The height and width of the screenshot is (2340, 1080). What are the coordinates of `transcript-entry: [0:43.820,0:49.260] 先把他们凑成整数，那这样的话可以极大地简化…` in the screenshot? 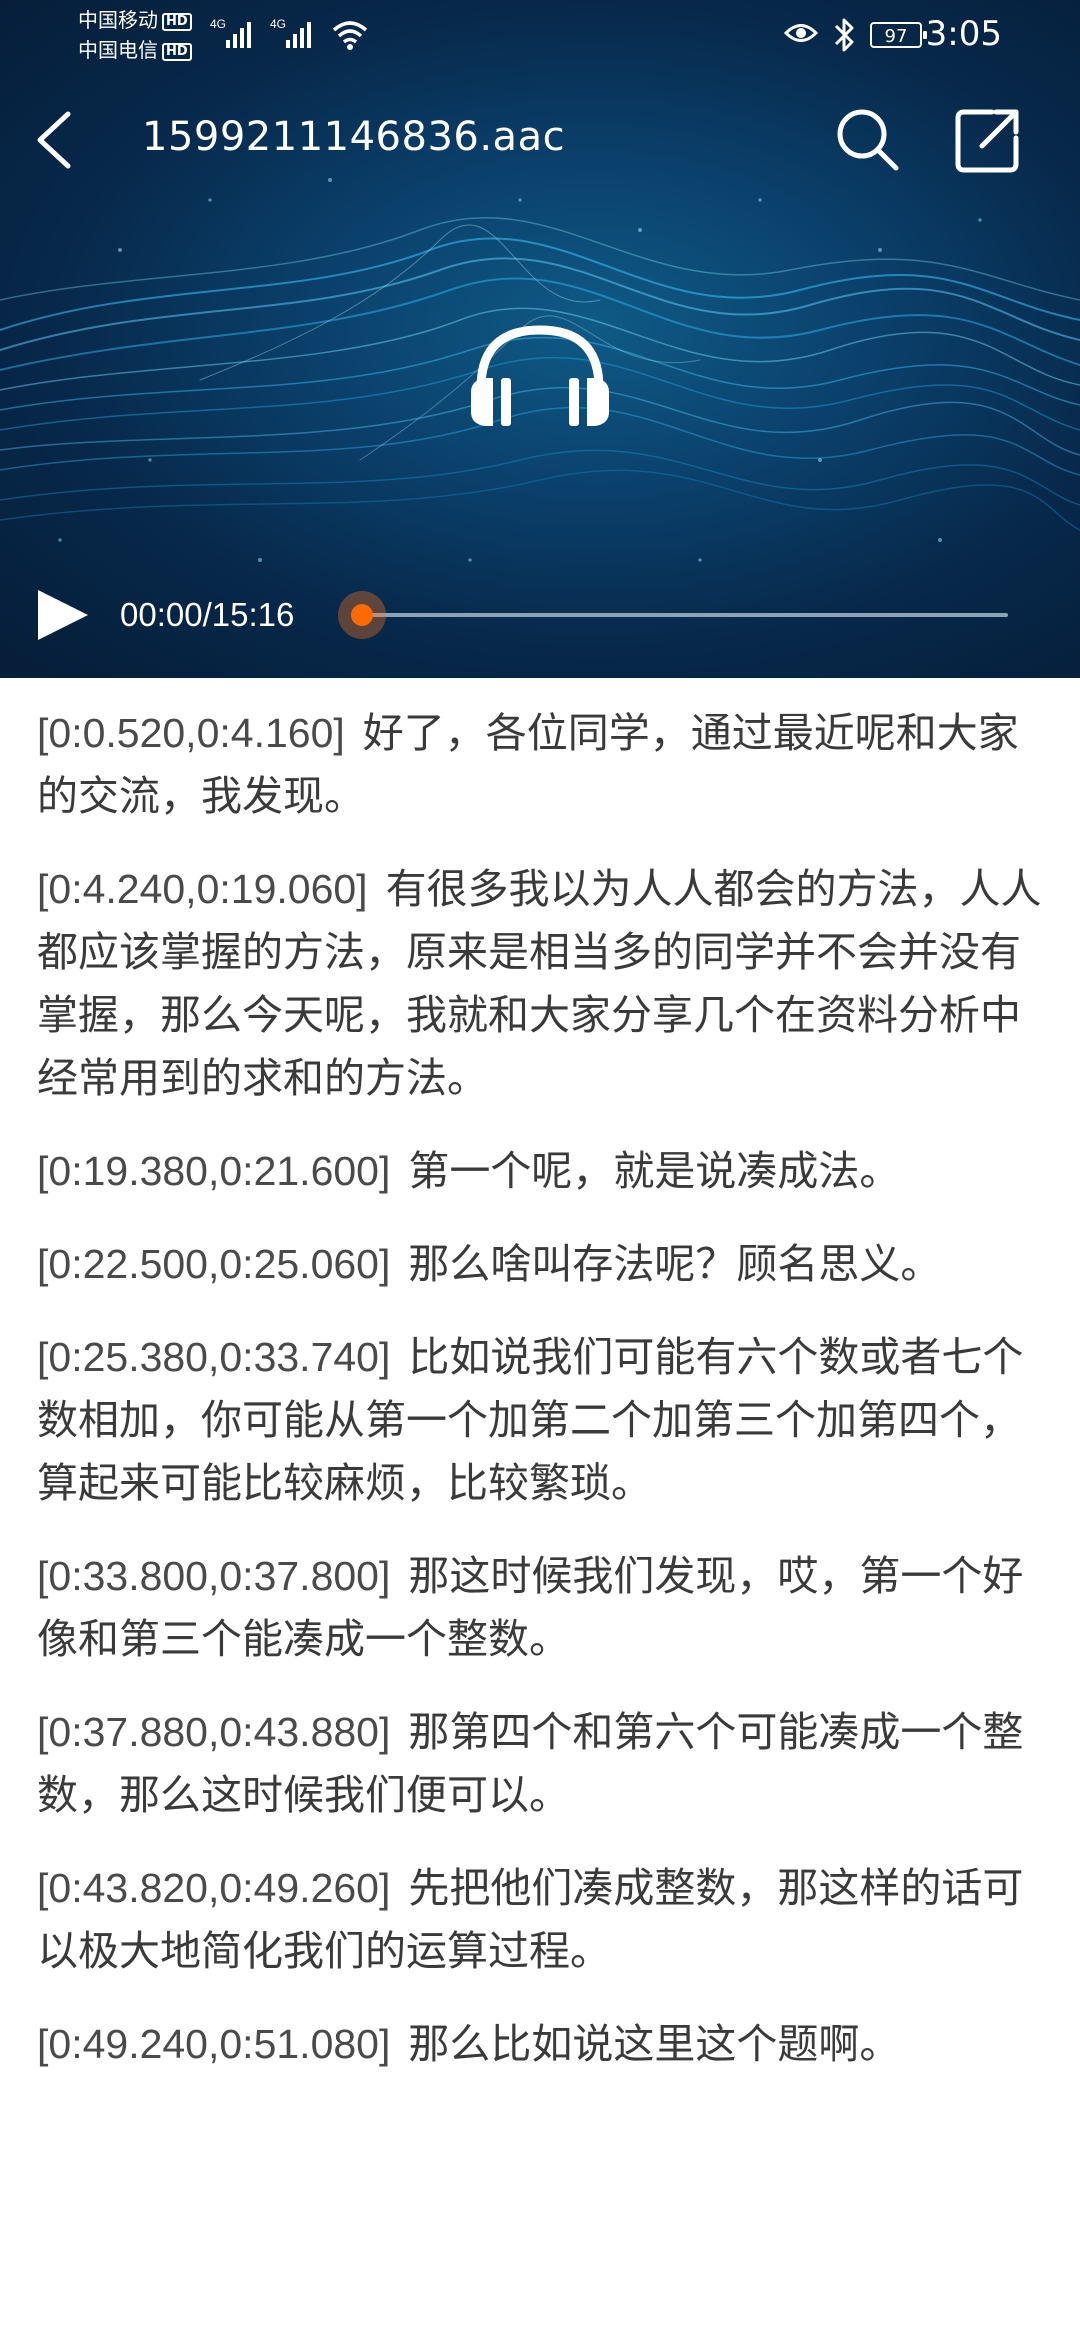 It's located at (545, 1920).